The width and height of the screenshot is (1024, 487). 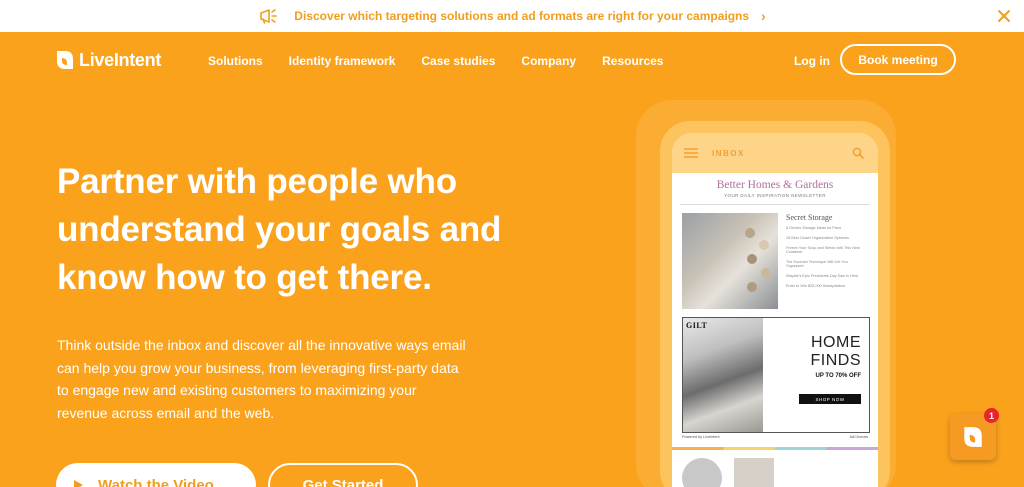 I want to click on search-icon, so click(x=858, y=153).